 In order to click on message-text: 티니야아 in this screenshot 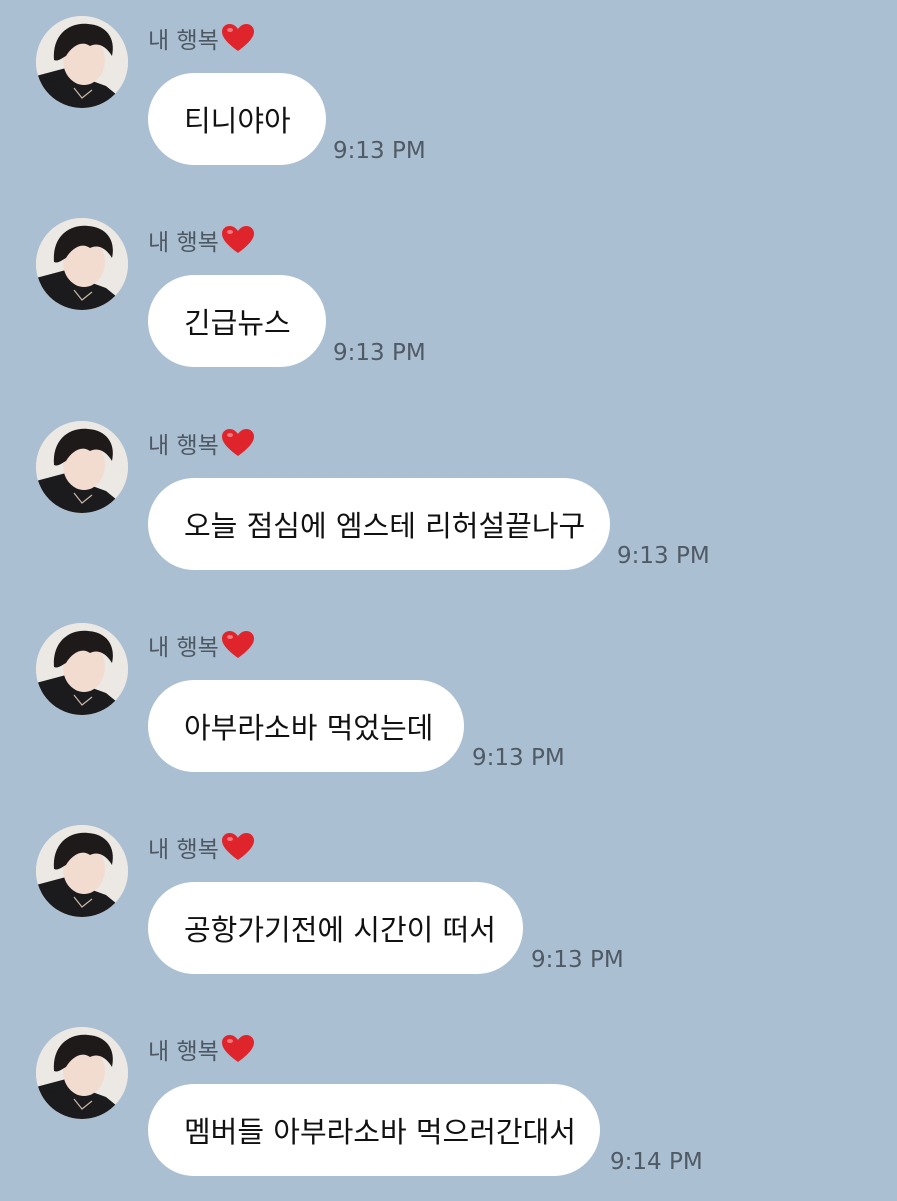, I will do `click(237, 121)`.